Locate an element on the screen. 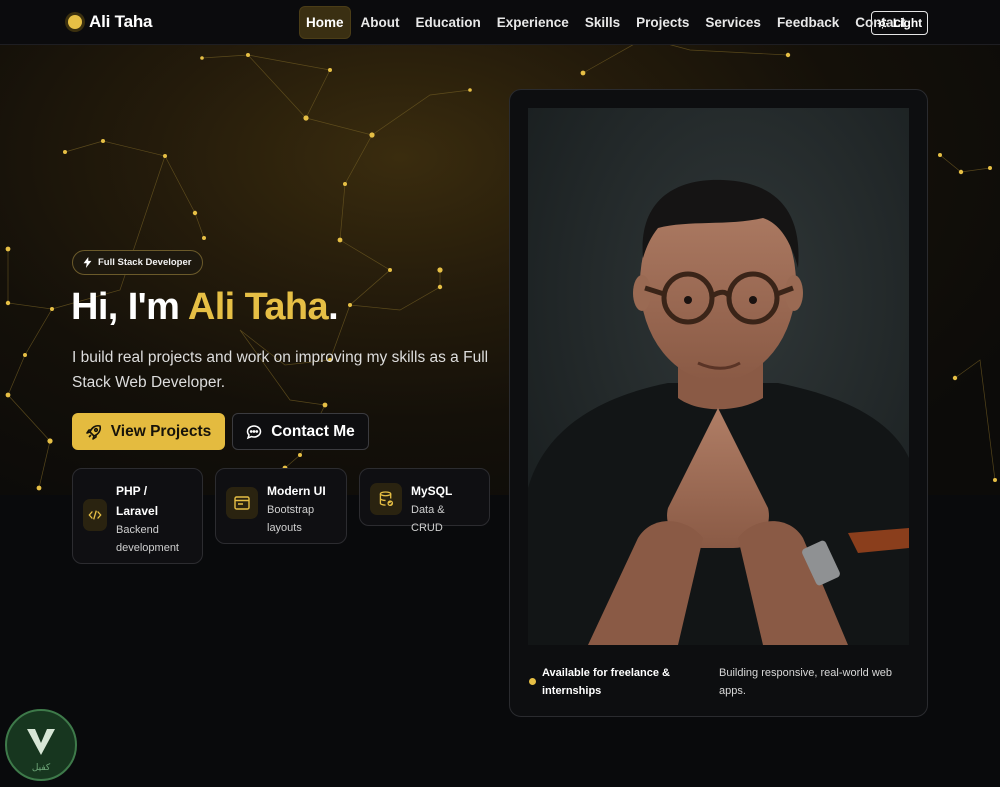 This screenshot has height=787, width=1000. hero-title: Hi, I'm Ali Taha. is located at coordinates (205, 307).